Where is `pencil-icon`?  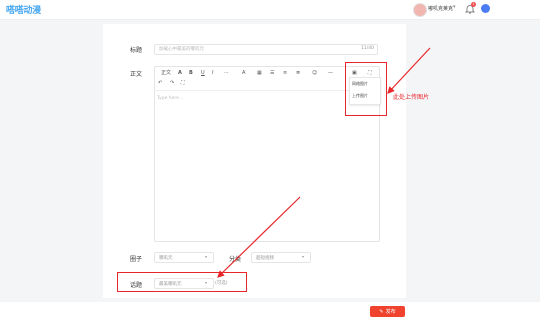
pencil-icon is located at coordinates (485, 15).